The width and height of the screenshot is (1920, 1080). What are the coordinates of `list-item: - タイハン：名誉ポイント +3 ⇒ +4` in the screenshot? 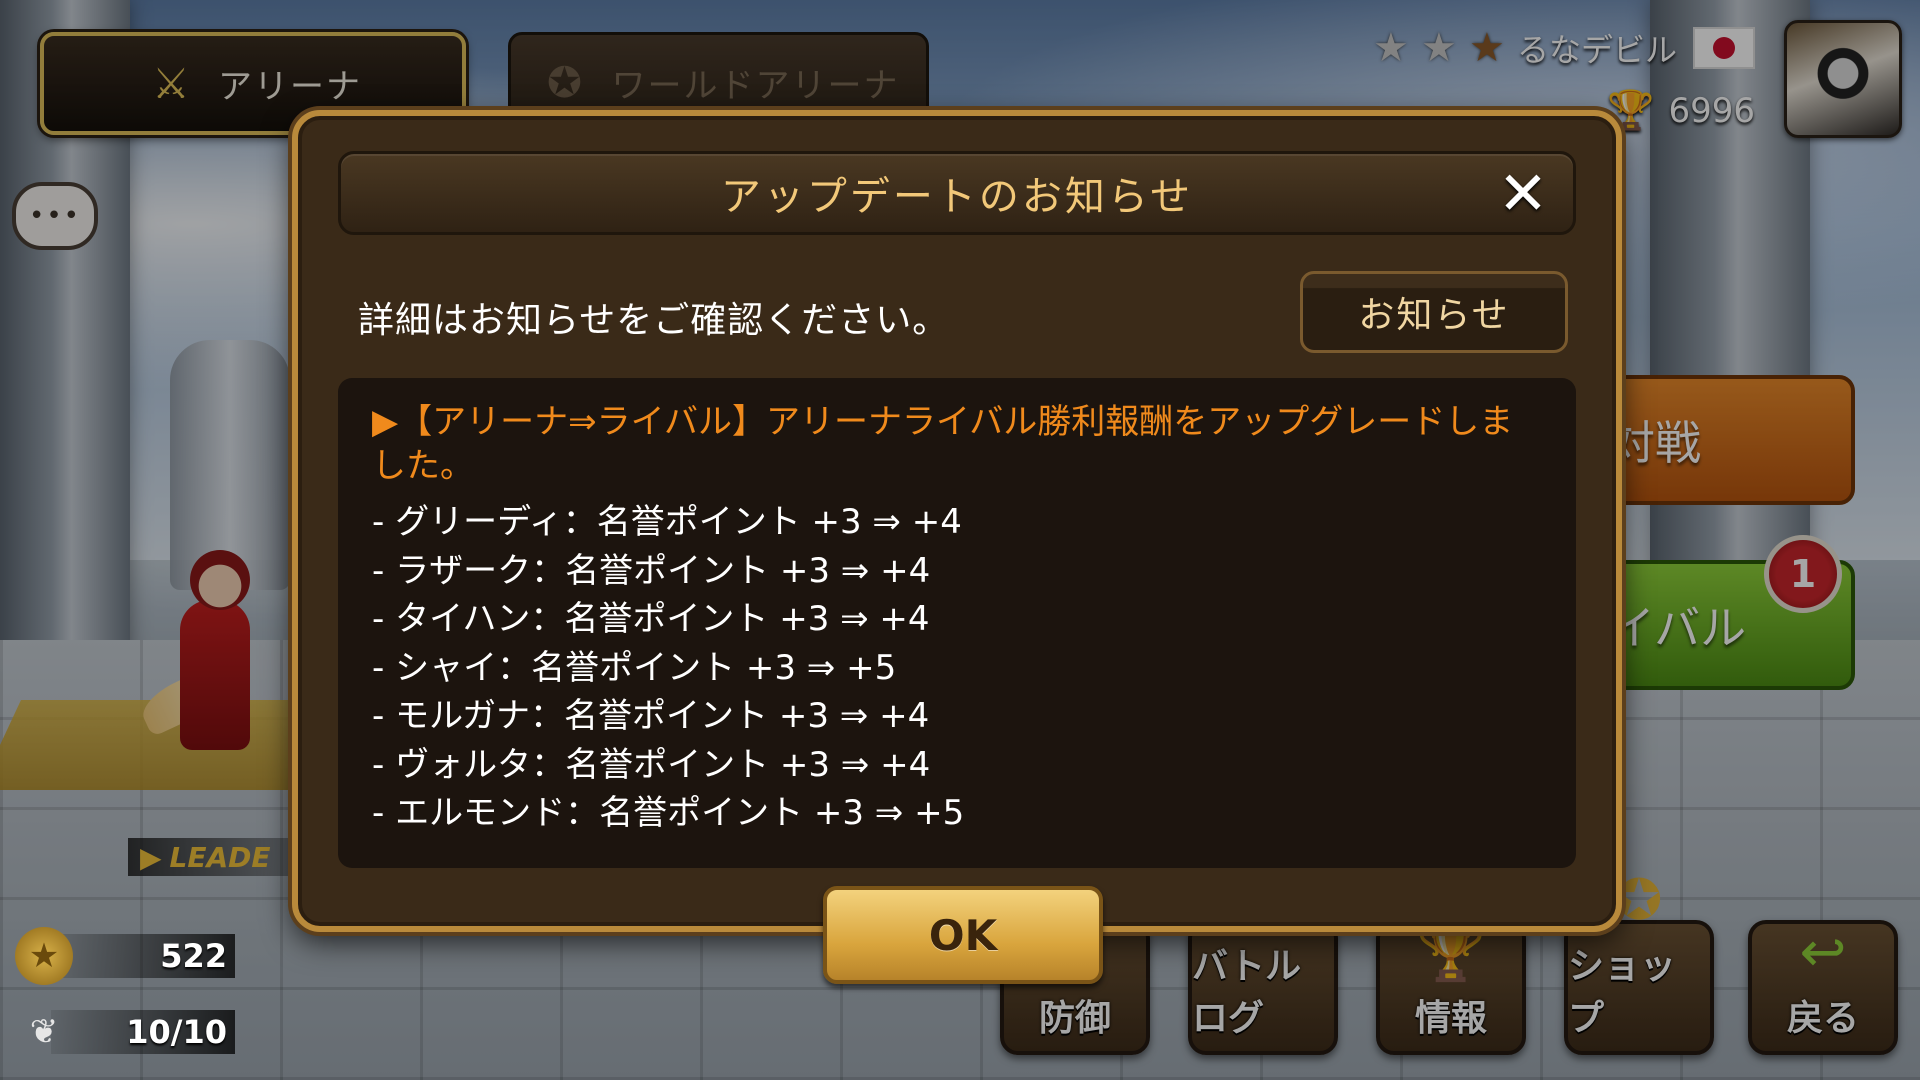 It's located at (651, 619).